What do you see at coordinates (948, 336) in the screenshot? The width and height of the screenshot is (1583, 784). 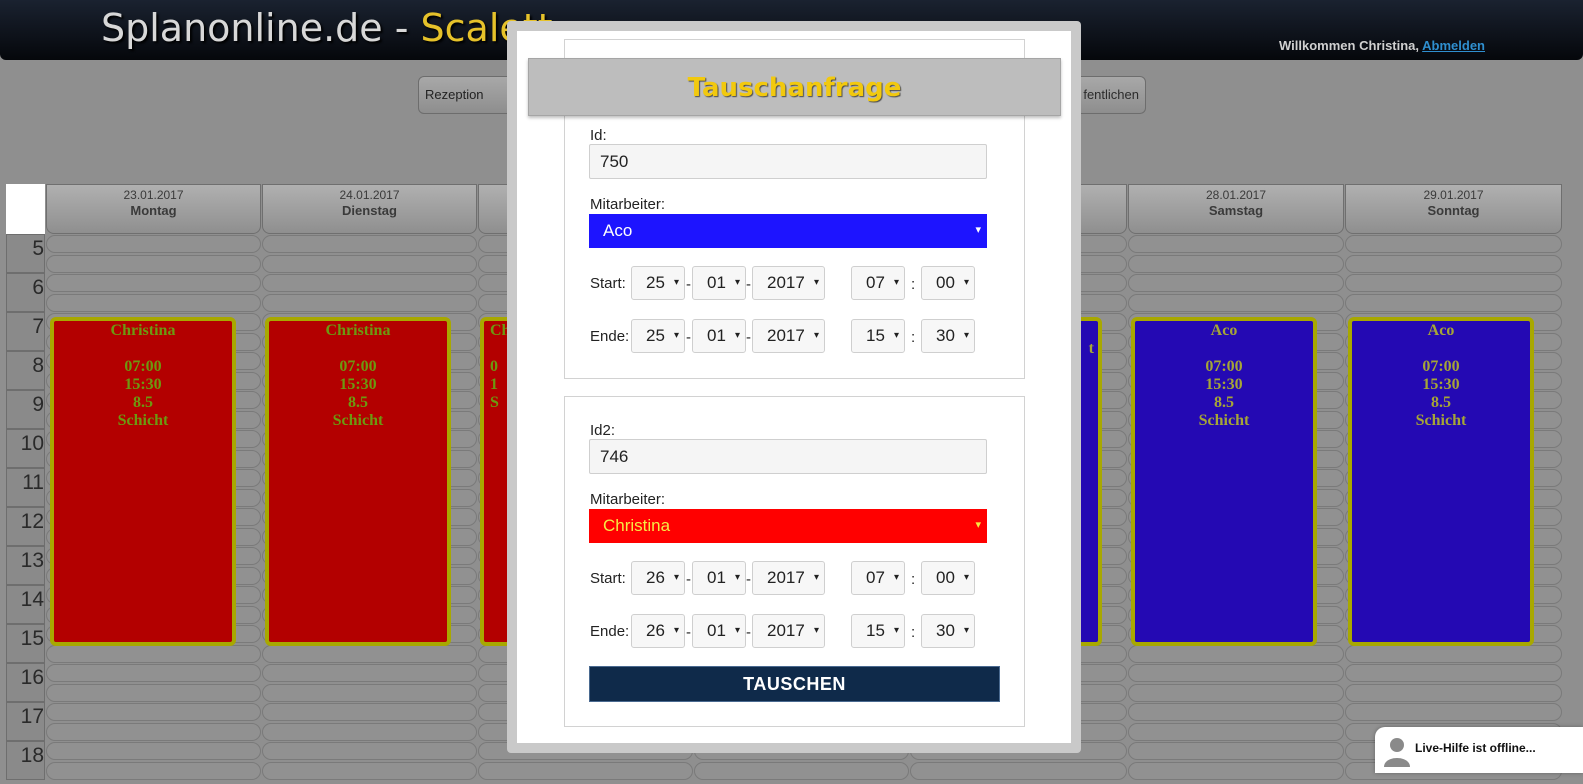 I see `end-minute-select: 30 ▾` at bounding box center [948, 336].